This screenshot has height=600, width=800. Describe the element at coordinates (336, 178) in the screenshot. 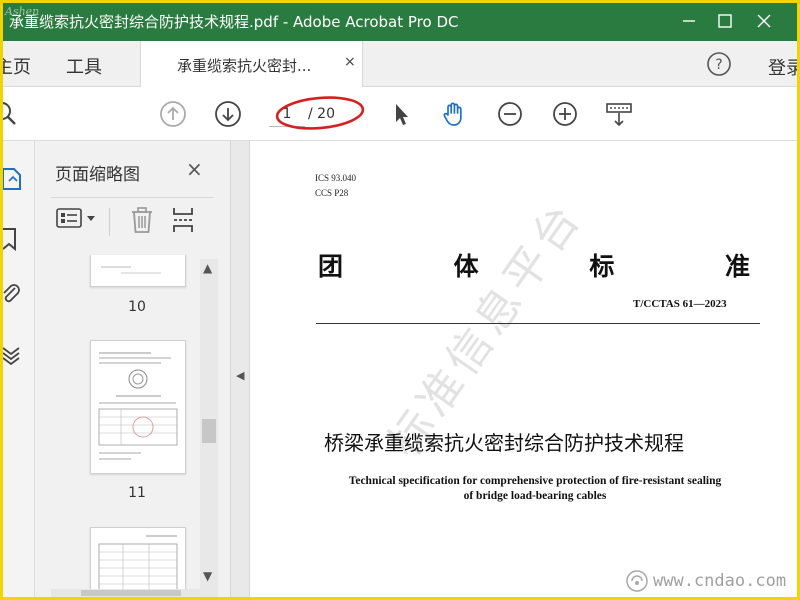

I see `ics-code: ICS 93.040` at that location.